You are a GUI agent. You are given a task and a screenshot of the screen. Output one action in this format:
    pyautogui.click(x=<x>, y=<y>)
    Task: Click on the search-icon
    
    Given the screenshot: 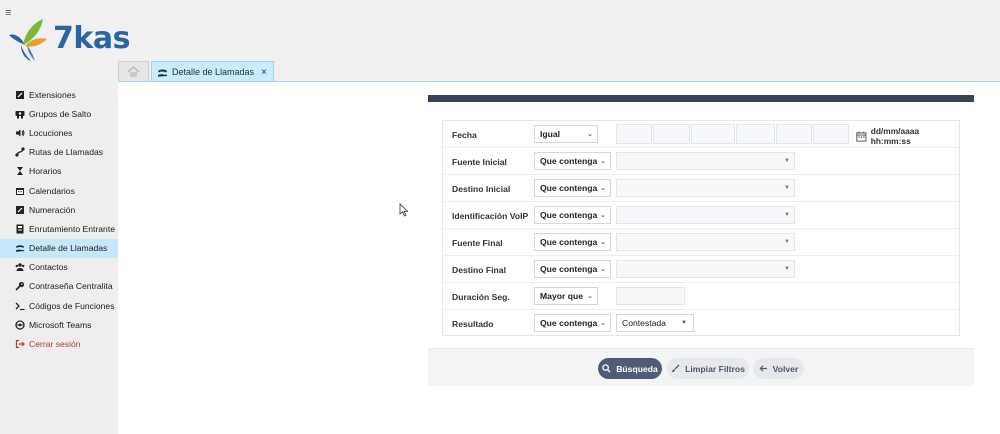 What is the action you would take?
    pyautogui.click(x=606, y=368)
    